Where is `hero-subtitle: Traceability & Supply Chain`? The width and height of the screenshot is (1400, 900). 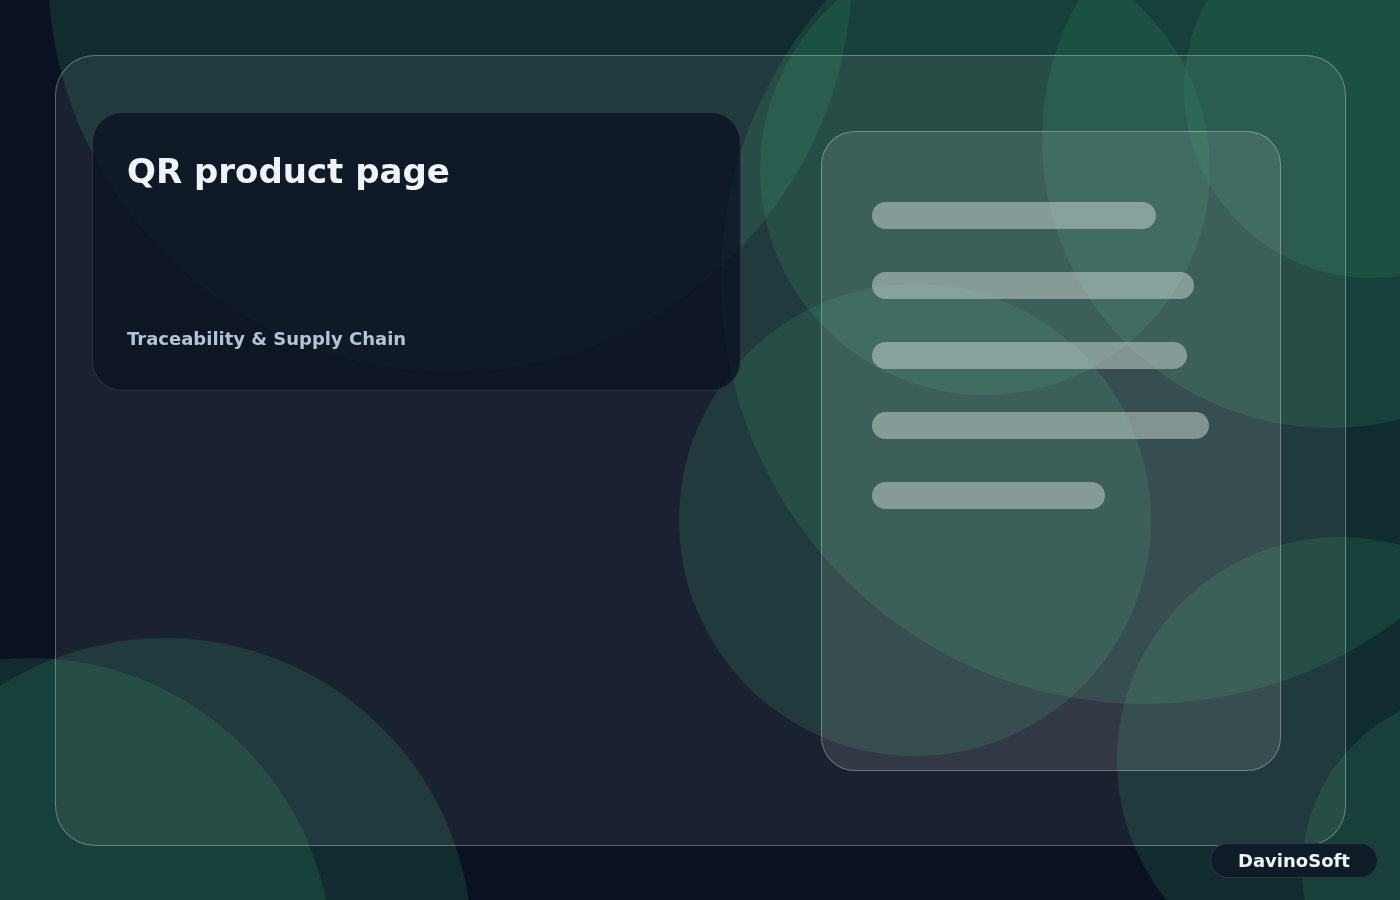
hero-subtitle: Traceability & Supply Chain is located at coordinates (267, 339).